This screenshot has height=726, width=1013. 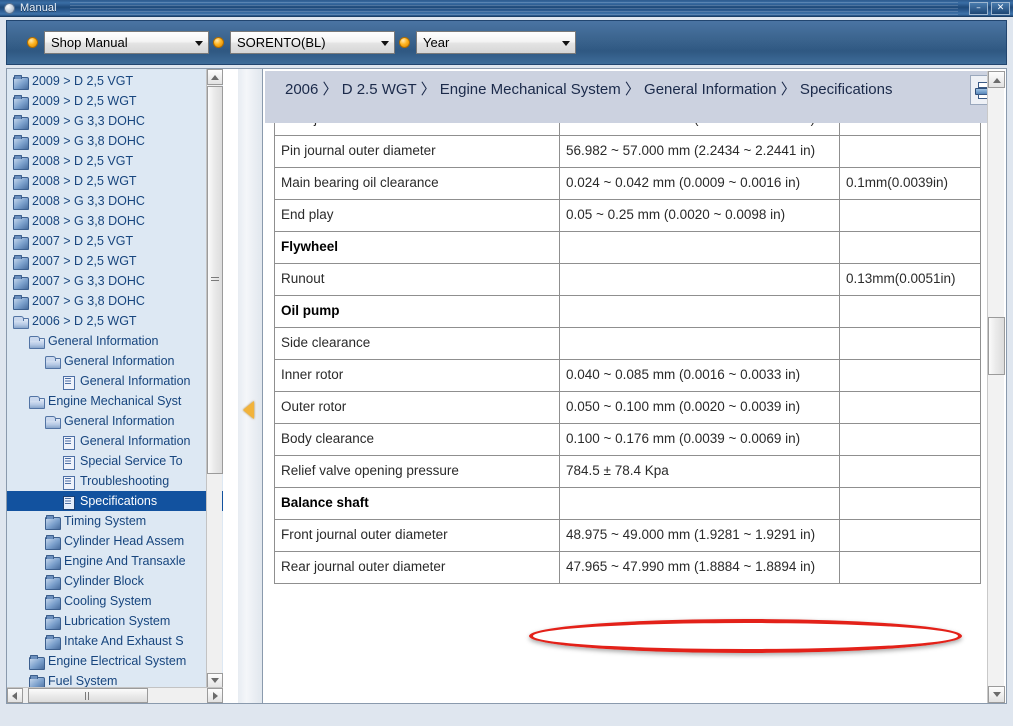 I want to click on tree-item: 2009 > D 2,5 VGT, so click(x=115, y=81).